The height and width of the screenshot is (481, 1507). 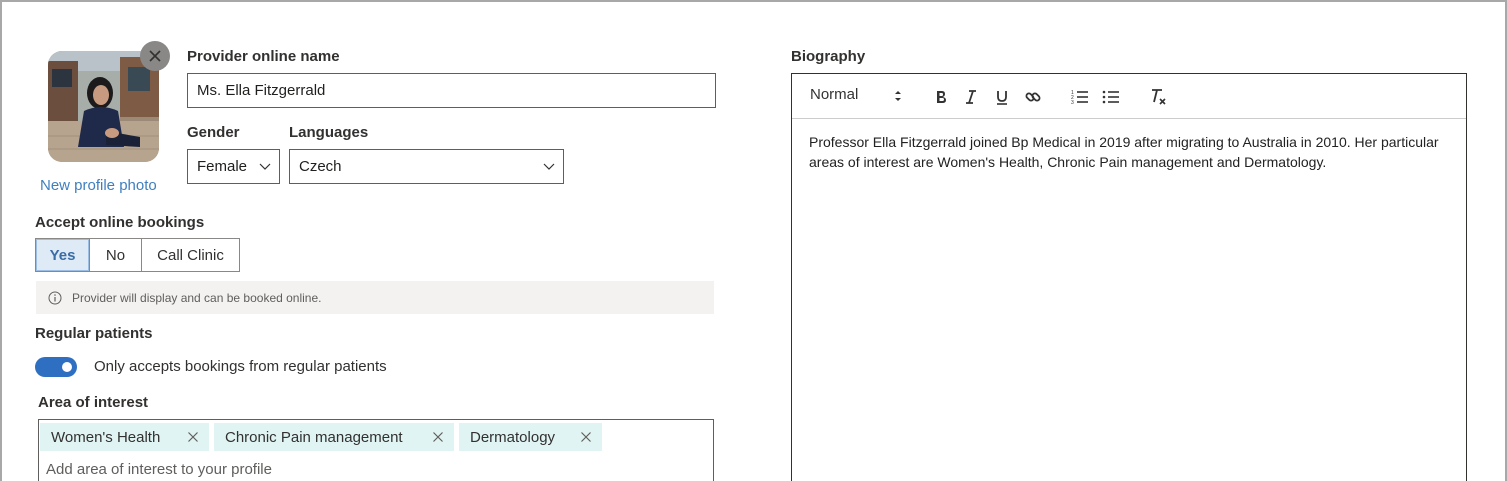 What do you see at coordinates (67, 367) in the screenshot?
I see `toggle-knob` at bounding box center [67, 367].